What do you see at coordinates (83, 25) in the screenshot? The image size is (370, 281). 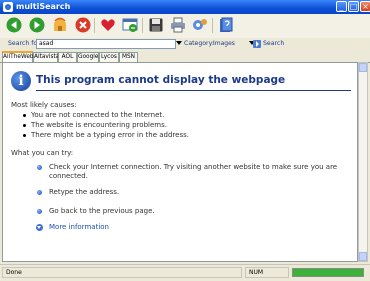 I see `stop-icon` at bounding box center [83, 25].